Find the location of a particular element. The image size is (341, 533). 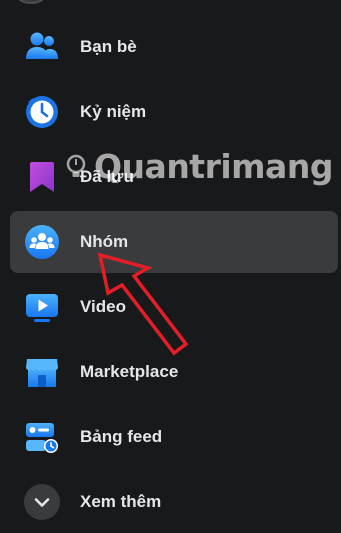

menu-item-label: Kỷ niệm is located at coordinates (113, 111).